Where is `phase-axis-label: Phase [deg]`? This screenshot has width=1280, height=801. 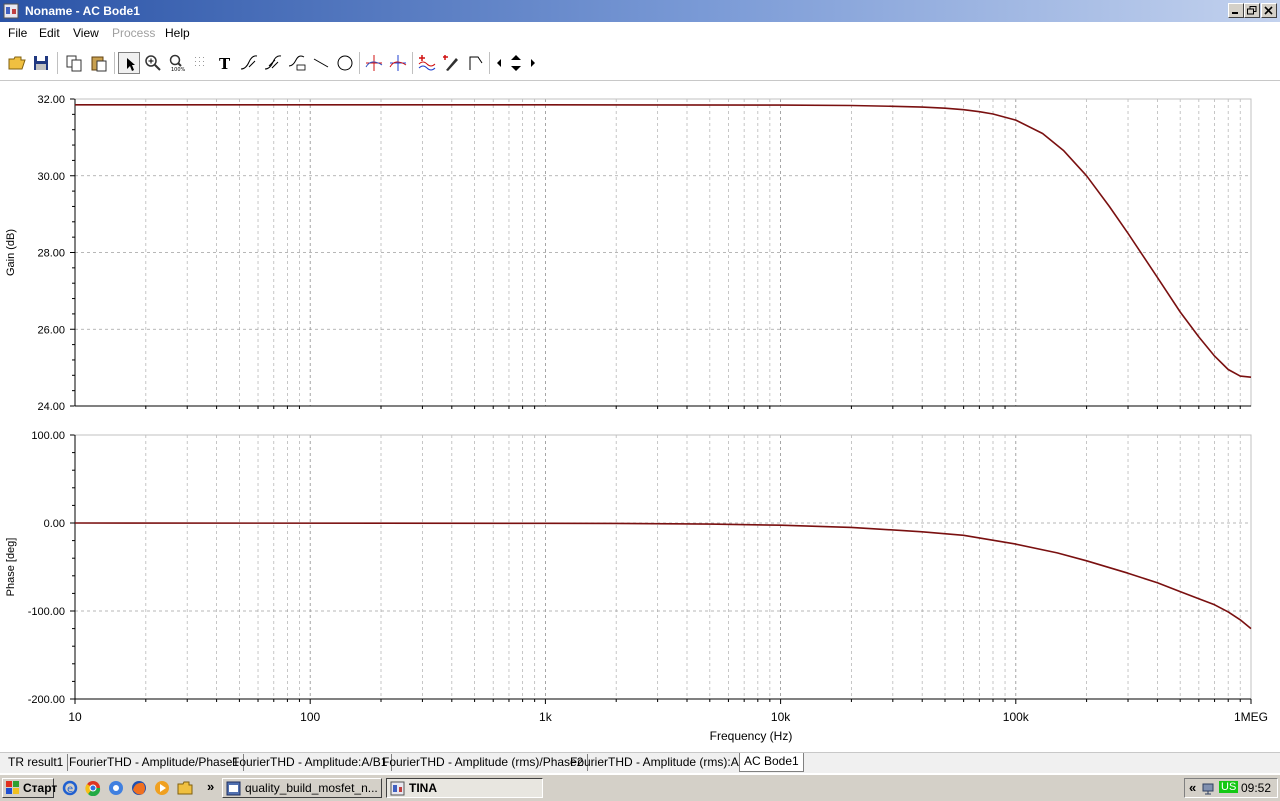
phase-axis-label: Phase [deg] is located at coordinates (11, 567).